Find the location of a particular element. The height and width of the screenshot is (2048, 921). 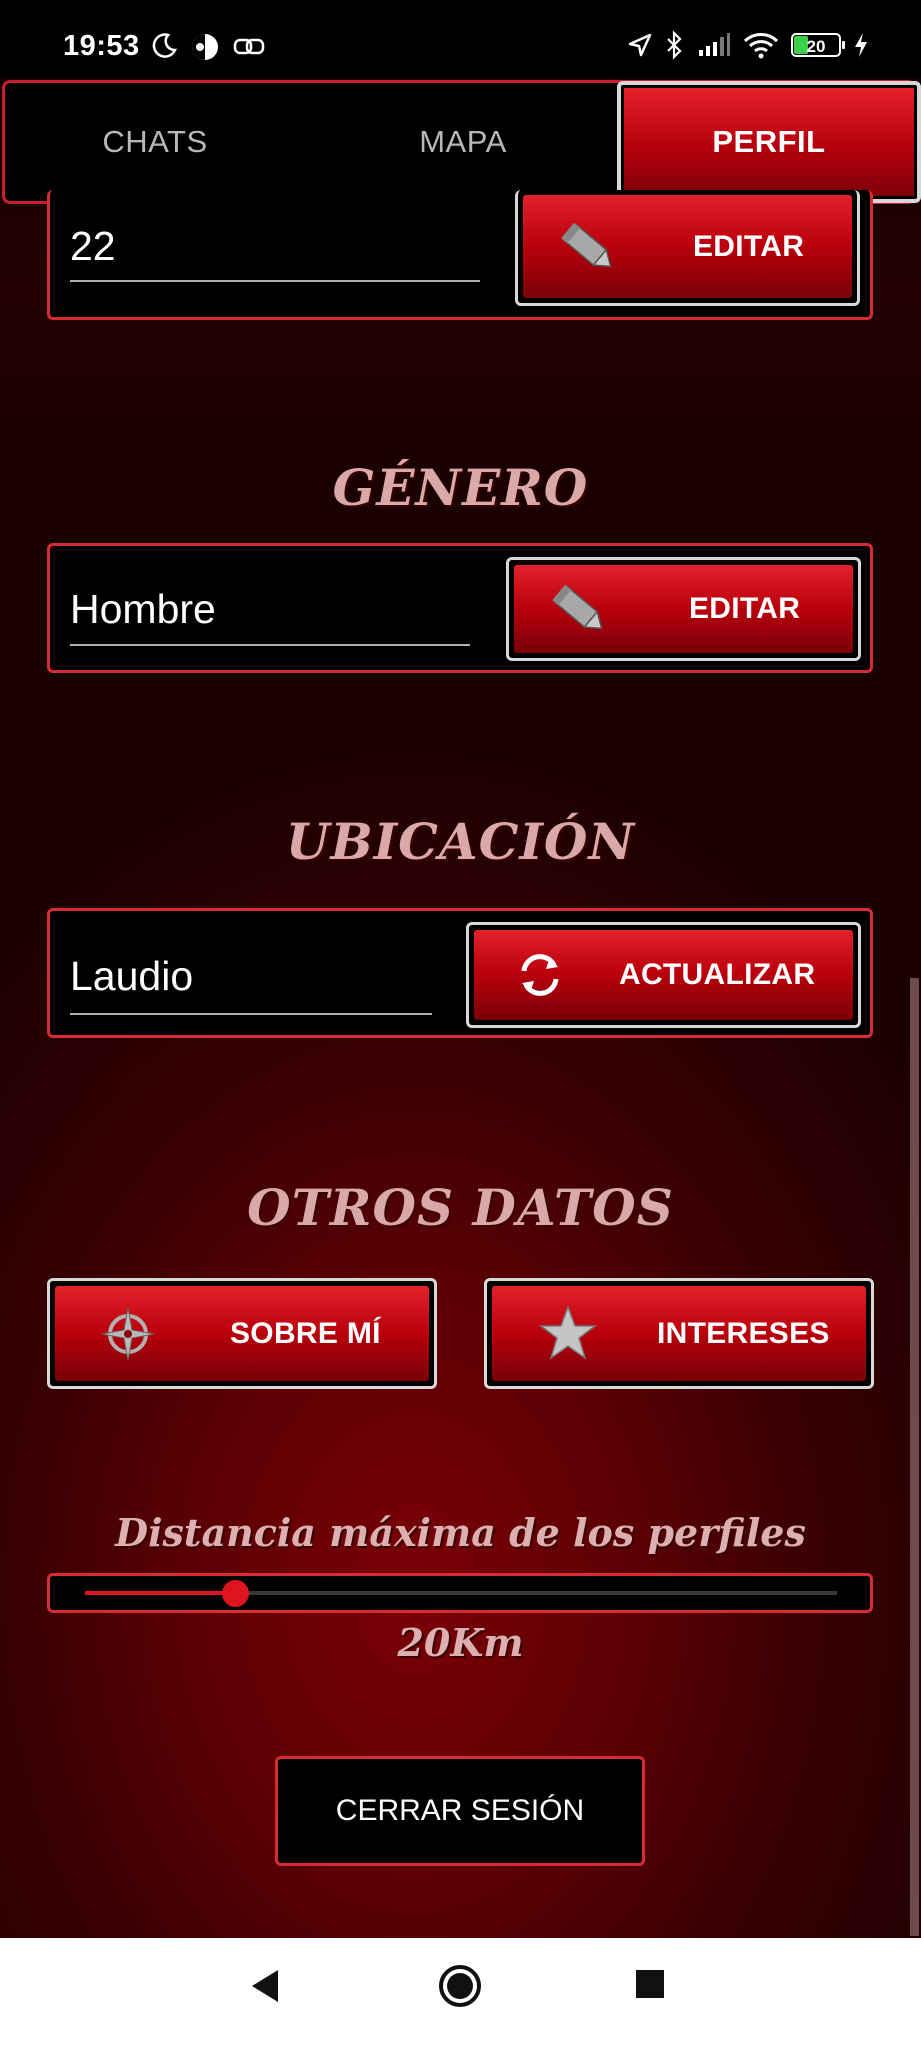

age-field-row: 22 EDITAR is located at coordinates (460, 255).